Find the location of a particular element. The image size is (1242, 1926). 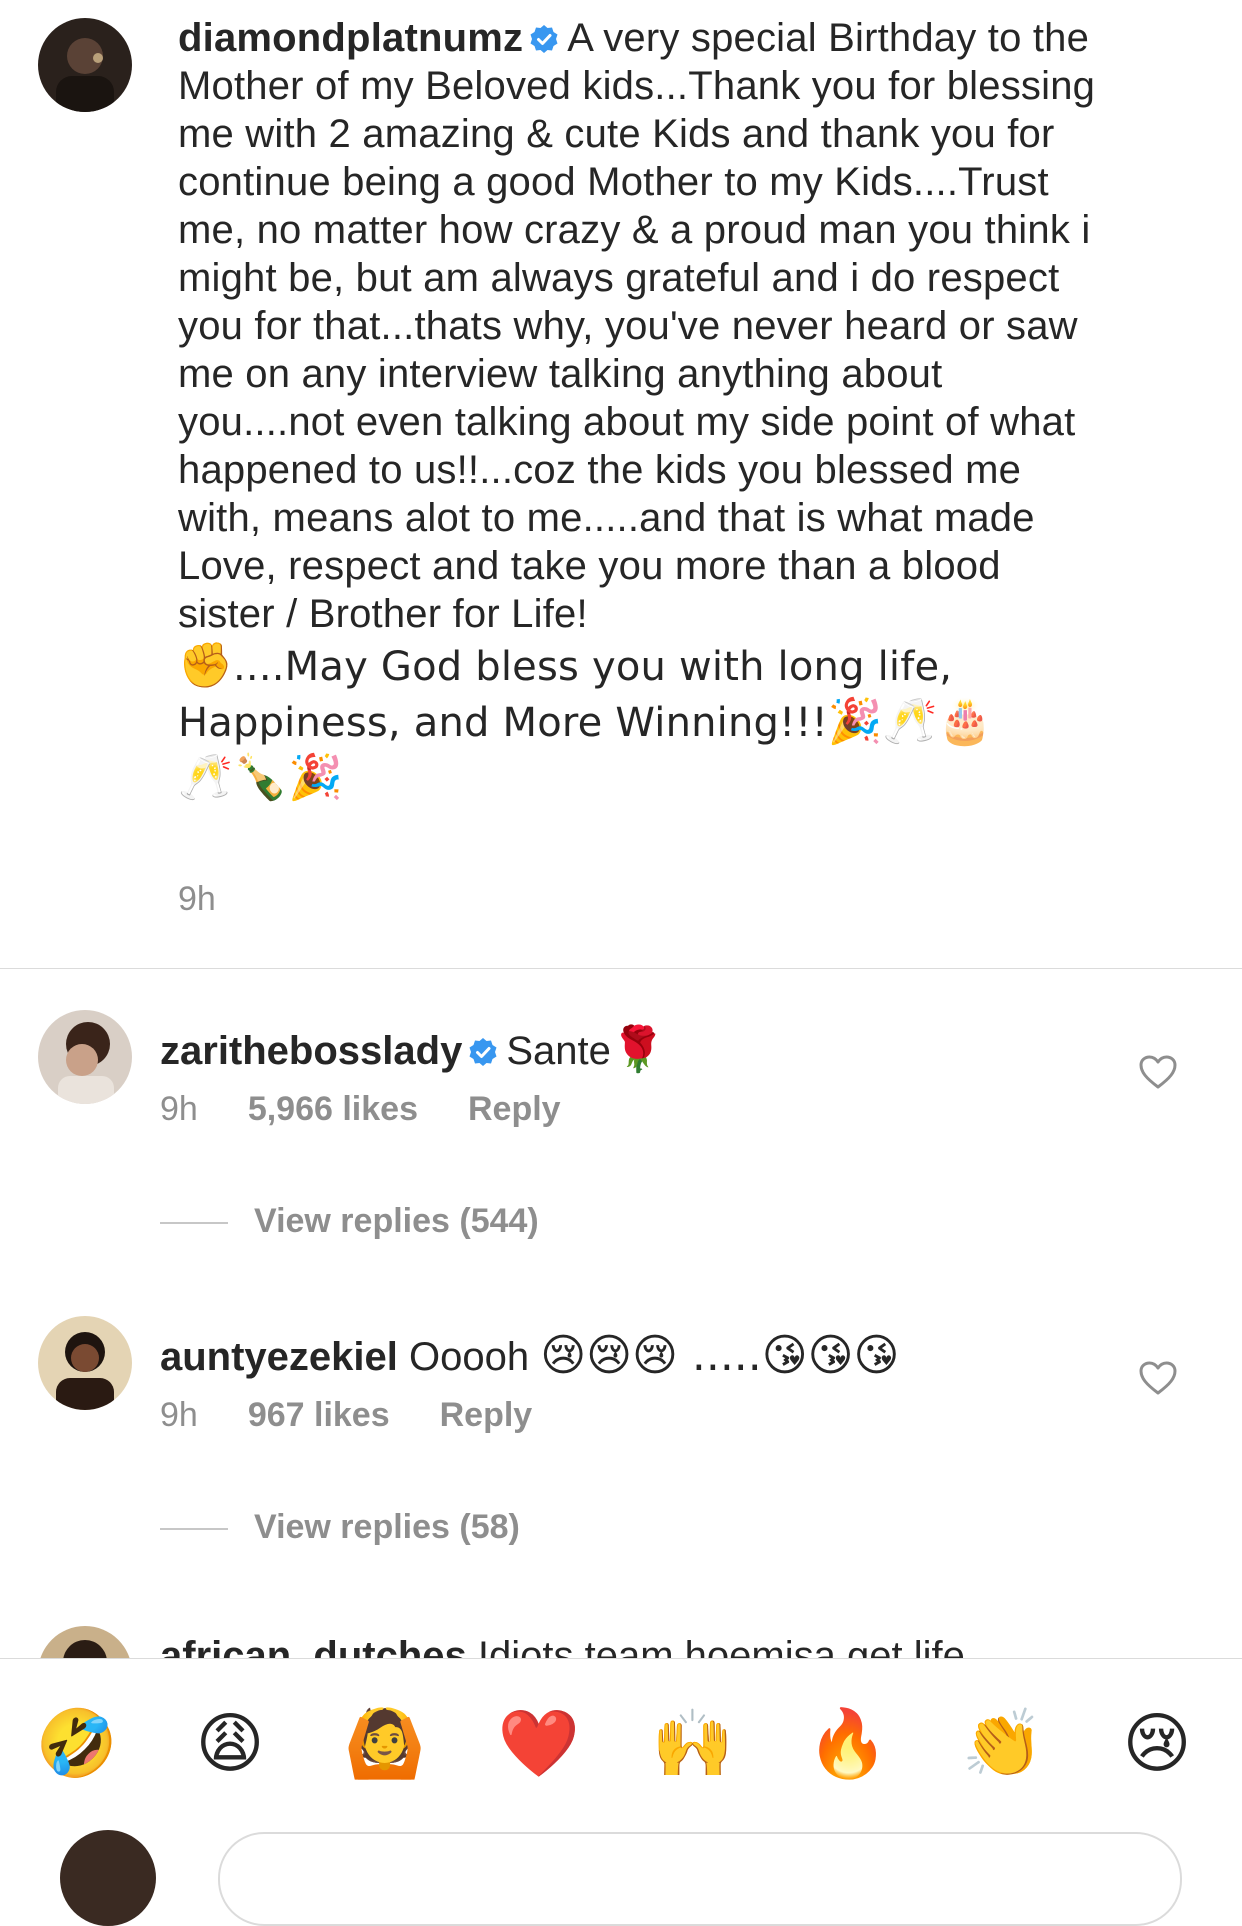

comment-message: Idiots team hoemisa get life is located at coordinates (721, 1646).